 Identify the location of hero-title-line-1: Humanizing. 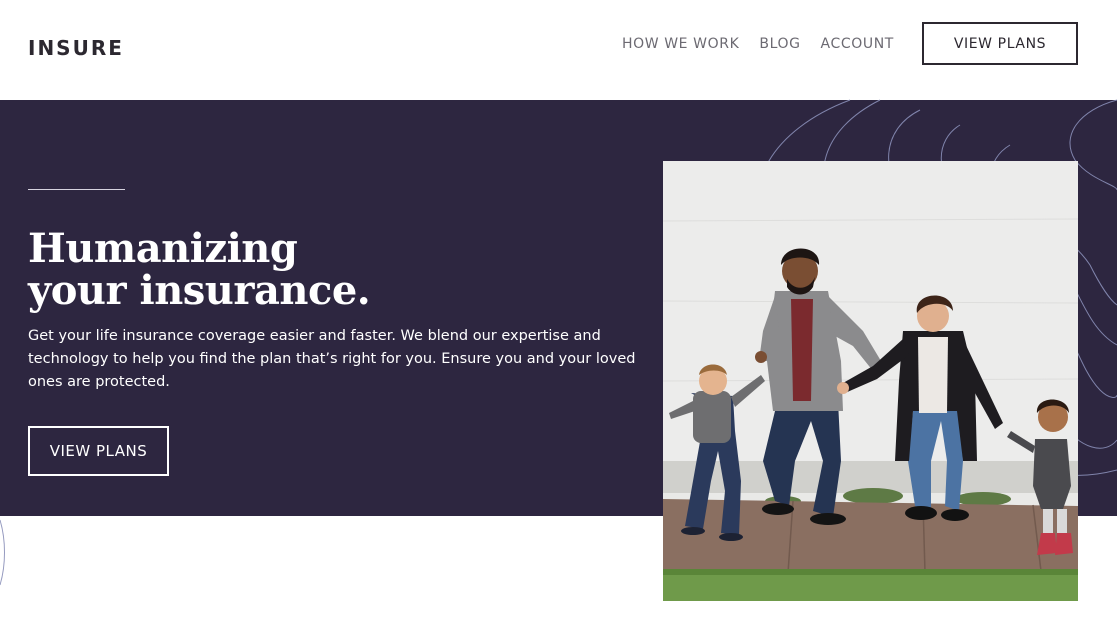
(163, 248).